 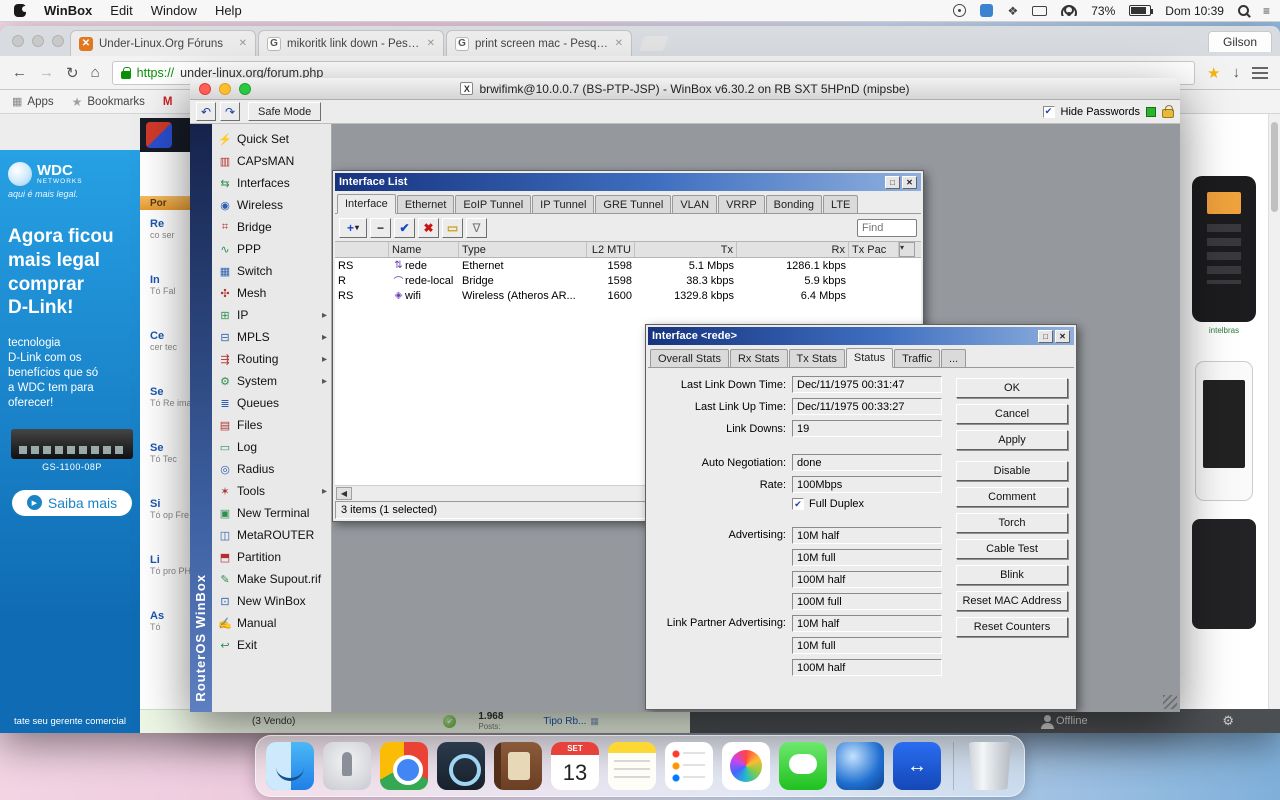 What do you see at coordinates (1040, 10) in the screenshot?
I see `display-icon` at bounding box center [1040, 10].